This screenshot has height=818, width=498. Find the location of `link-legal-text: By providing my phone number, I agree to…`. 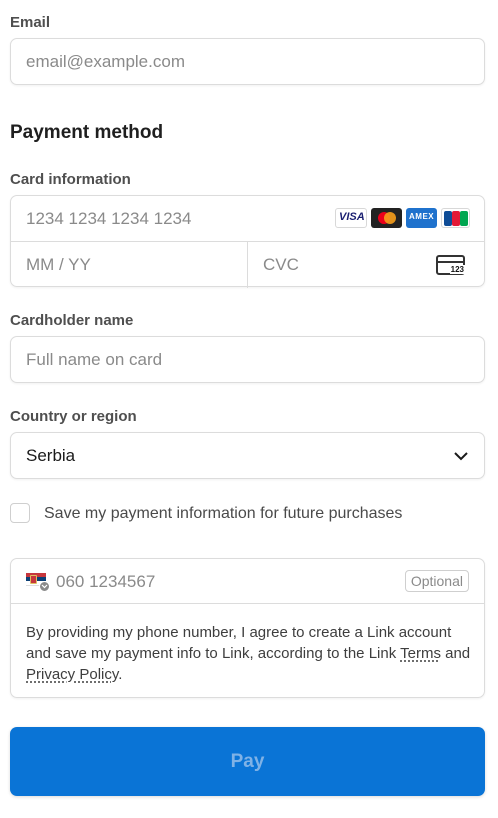

link-legal-text: By providing my phone number, I agree to… is located at coordinates (248, 653).